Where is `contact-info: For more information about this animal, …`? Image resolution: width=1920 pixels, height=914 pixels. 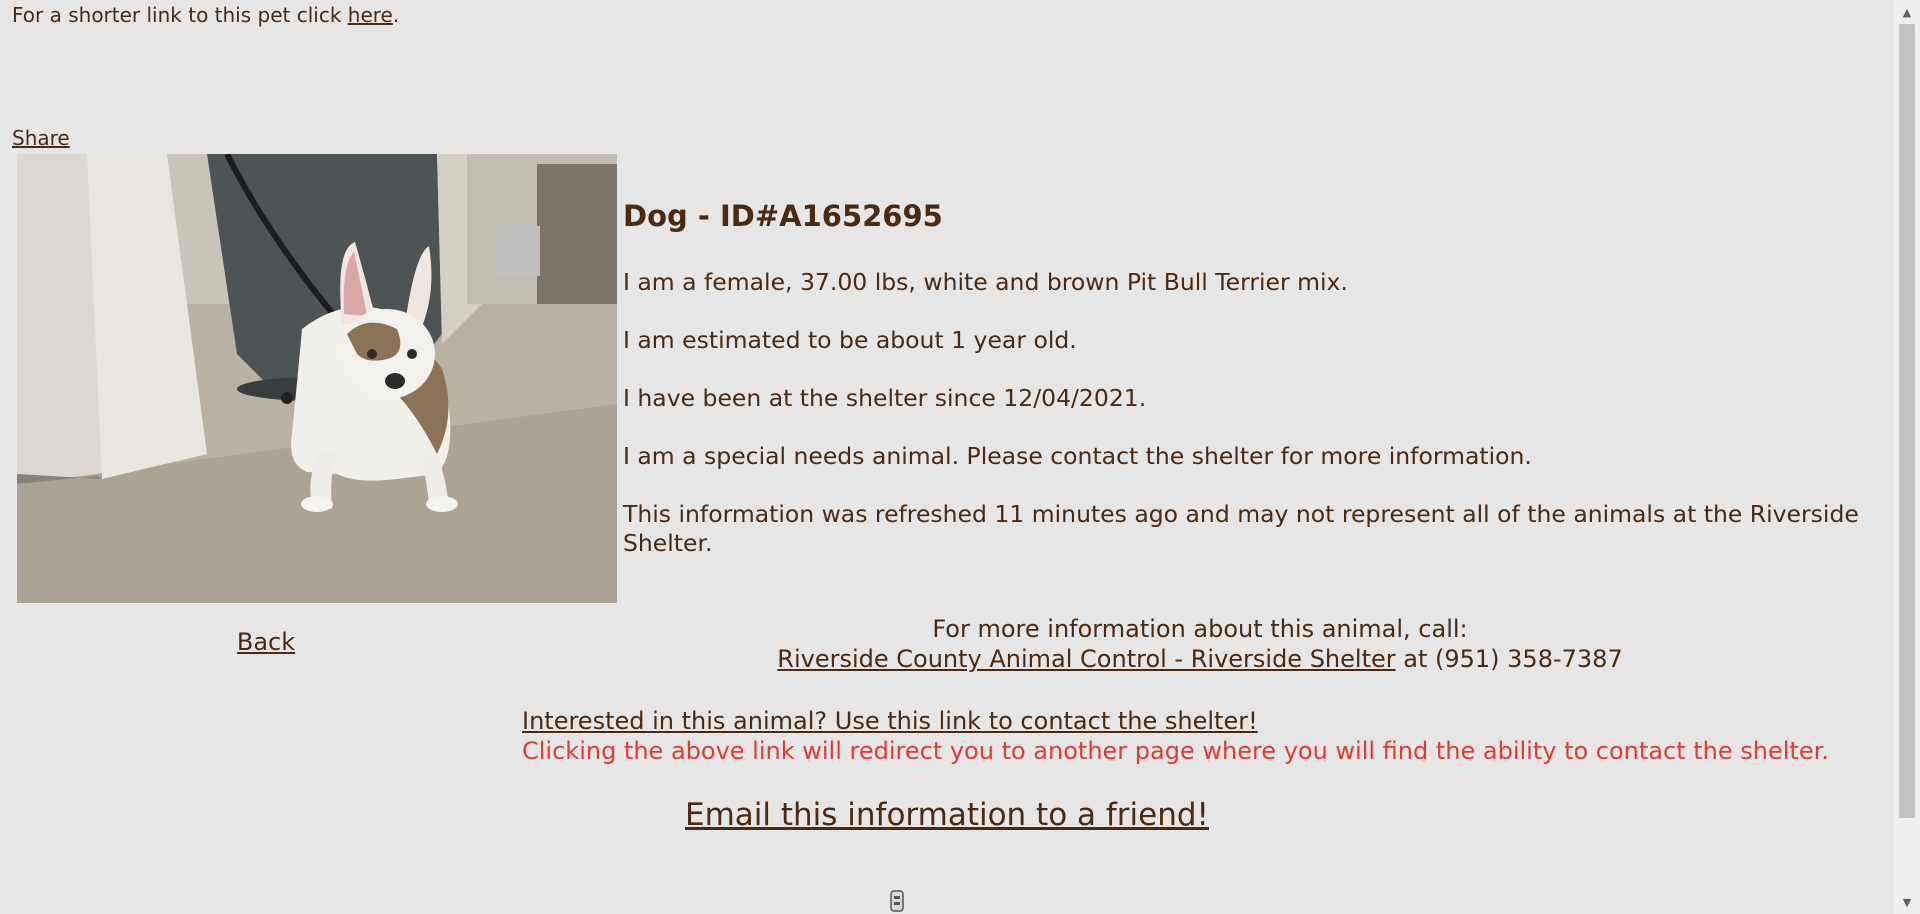 contact-info: For more information about this animal, … is located at coordinates (1200, 644).